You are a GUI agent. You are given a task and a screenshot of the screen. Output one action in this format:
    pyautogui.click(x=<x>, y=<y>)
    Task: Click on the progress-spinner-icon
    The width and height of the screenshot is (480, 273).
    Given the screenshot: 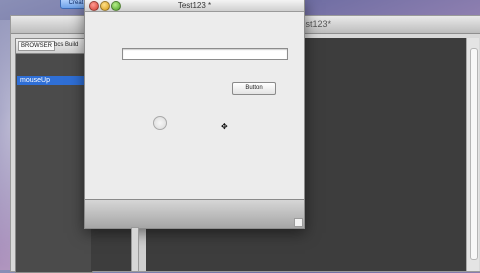 What is the action you would take?
    pyautogui.click(x=160, y=123)
    